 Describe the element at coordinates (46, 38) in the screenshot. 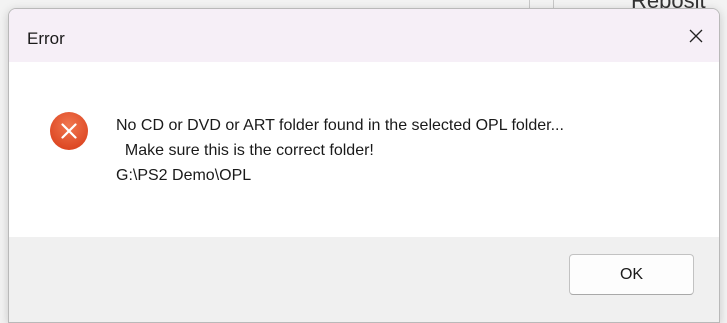

I see `dialog-title: Error` at that location.